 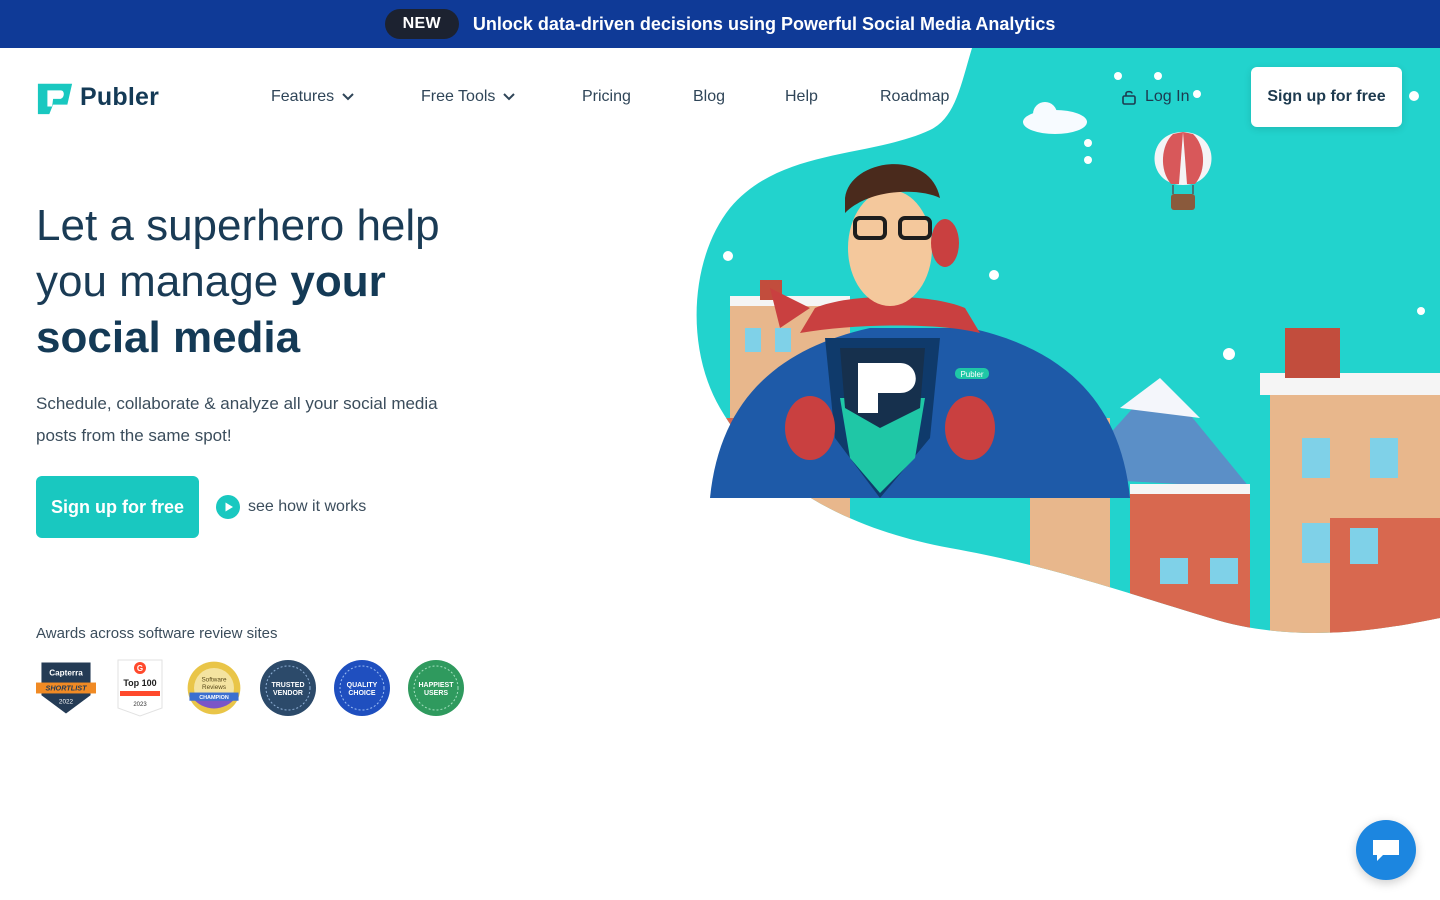 I want to click on chat-widget-button, so click(x=1386, y=850).